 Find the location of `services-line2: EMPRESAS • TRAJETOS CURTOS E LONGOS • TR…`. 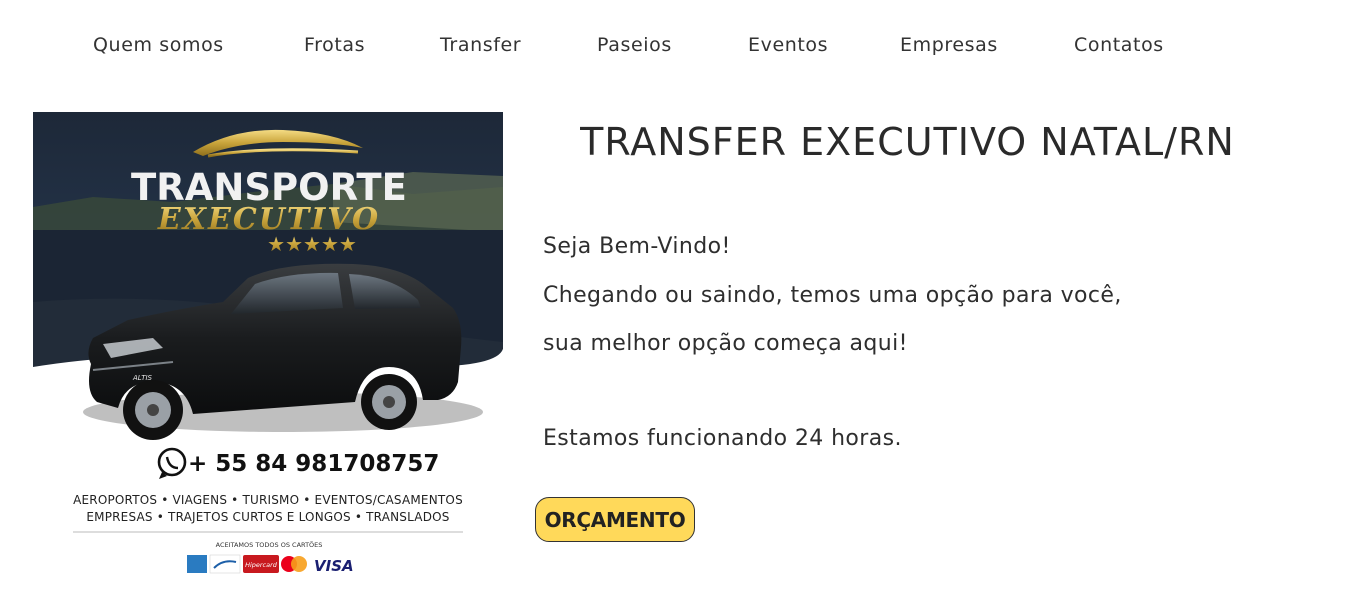

services-line2: EMPRESAS • TRAJETOS CURTOS E LONGOS • TR… is located at coordinates (267, 517).